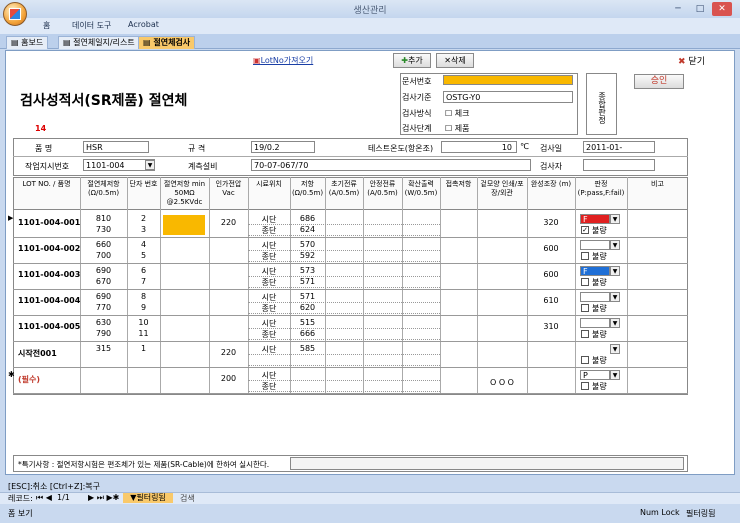  I want to click on approve-button: 승인, so click(659, 81).